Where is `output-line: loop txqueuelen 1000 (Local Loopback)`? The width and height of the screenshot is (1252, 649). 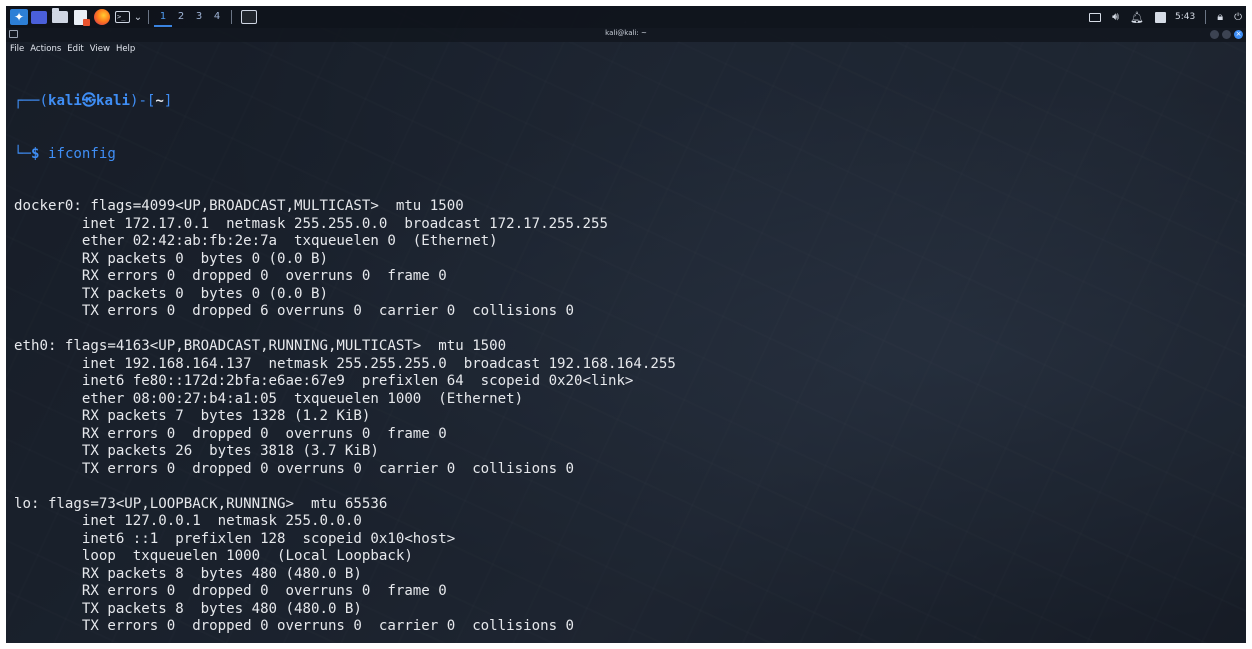
output-line: loop txqueuelen 1000 (Local Loopback) is located at coordinates (213, 556).